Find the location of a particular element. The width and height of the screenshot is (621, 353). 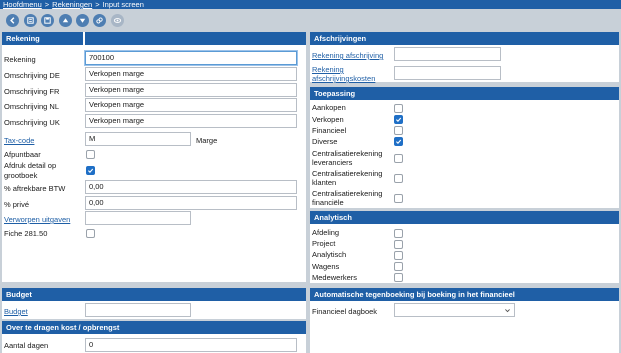

verkopen-checkbox is located at coordinates (398, 119).